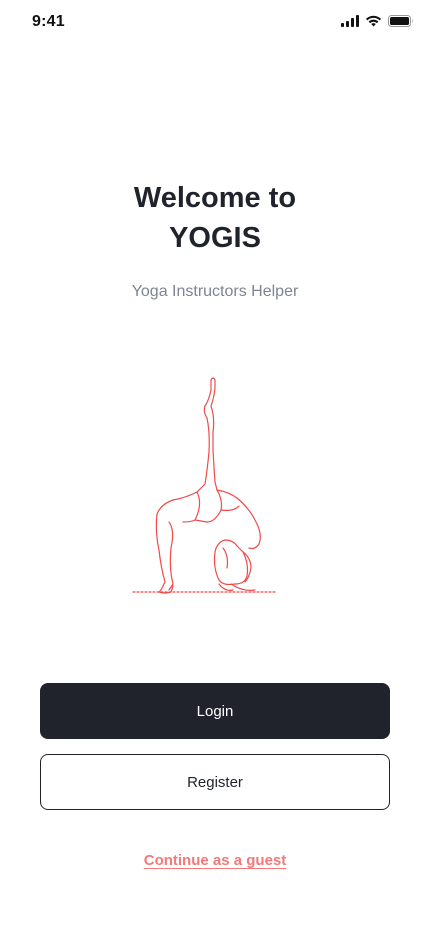 The height and width of the screenshot is (932, 430). Describe the element at coordinates (350, 21) in the screenshot. I see `cellular-signal-icon` at that location.